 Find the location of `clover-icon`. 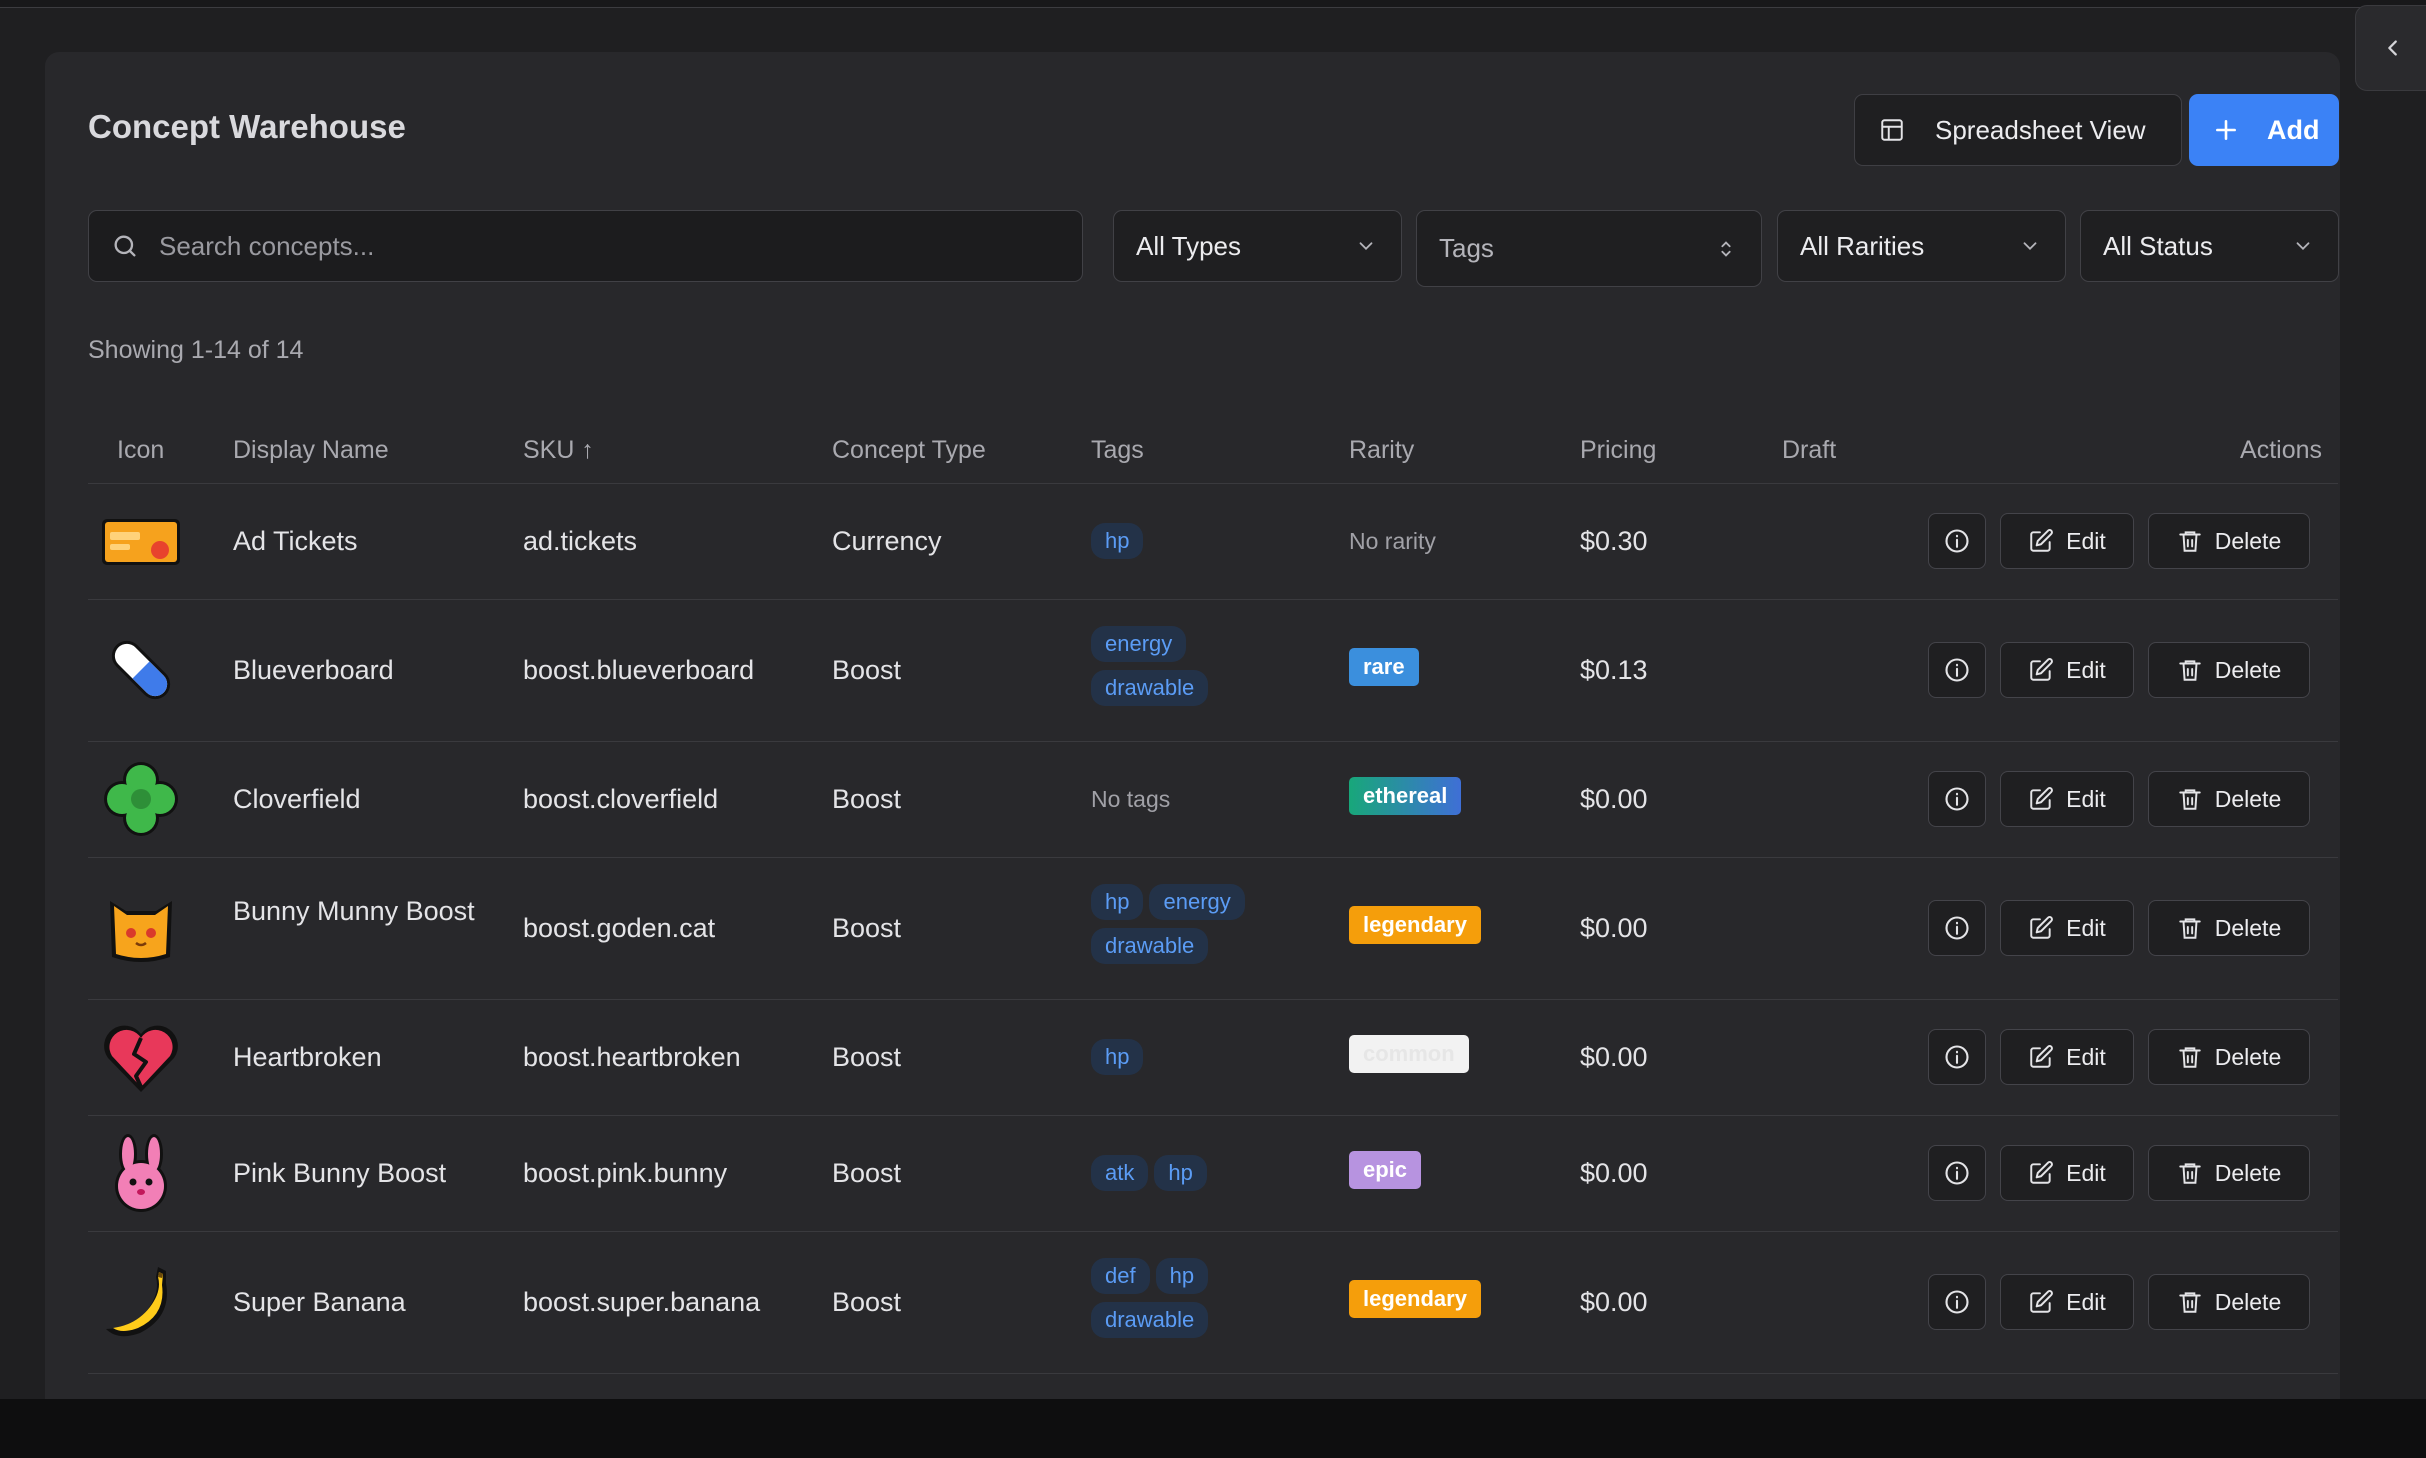

clover-icon is located at coordinates (141, 799).